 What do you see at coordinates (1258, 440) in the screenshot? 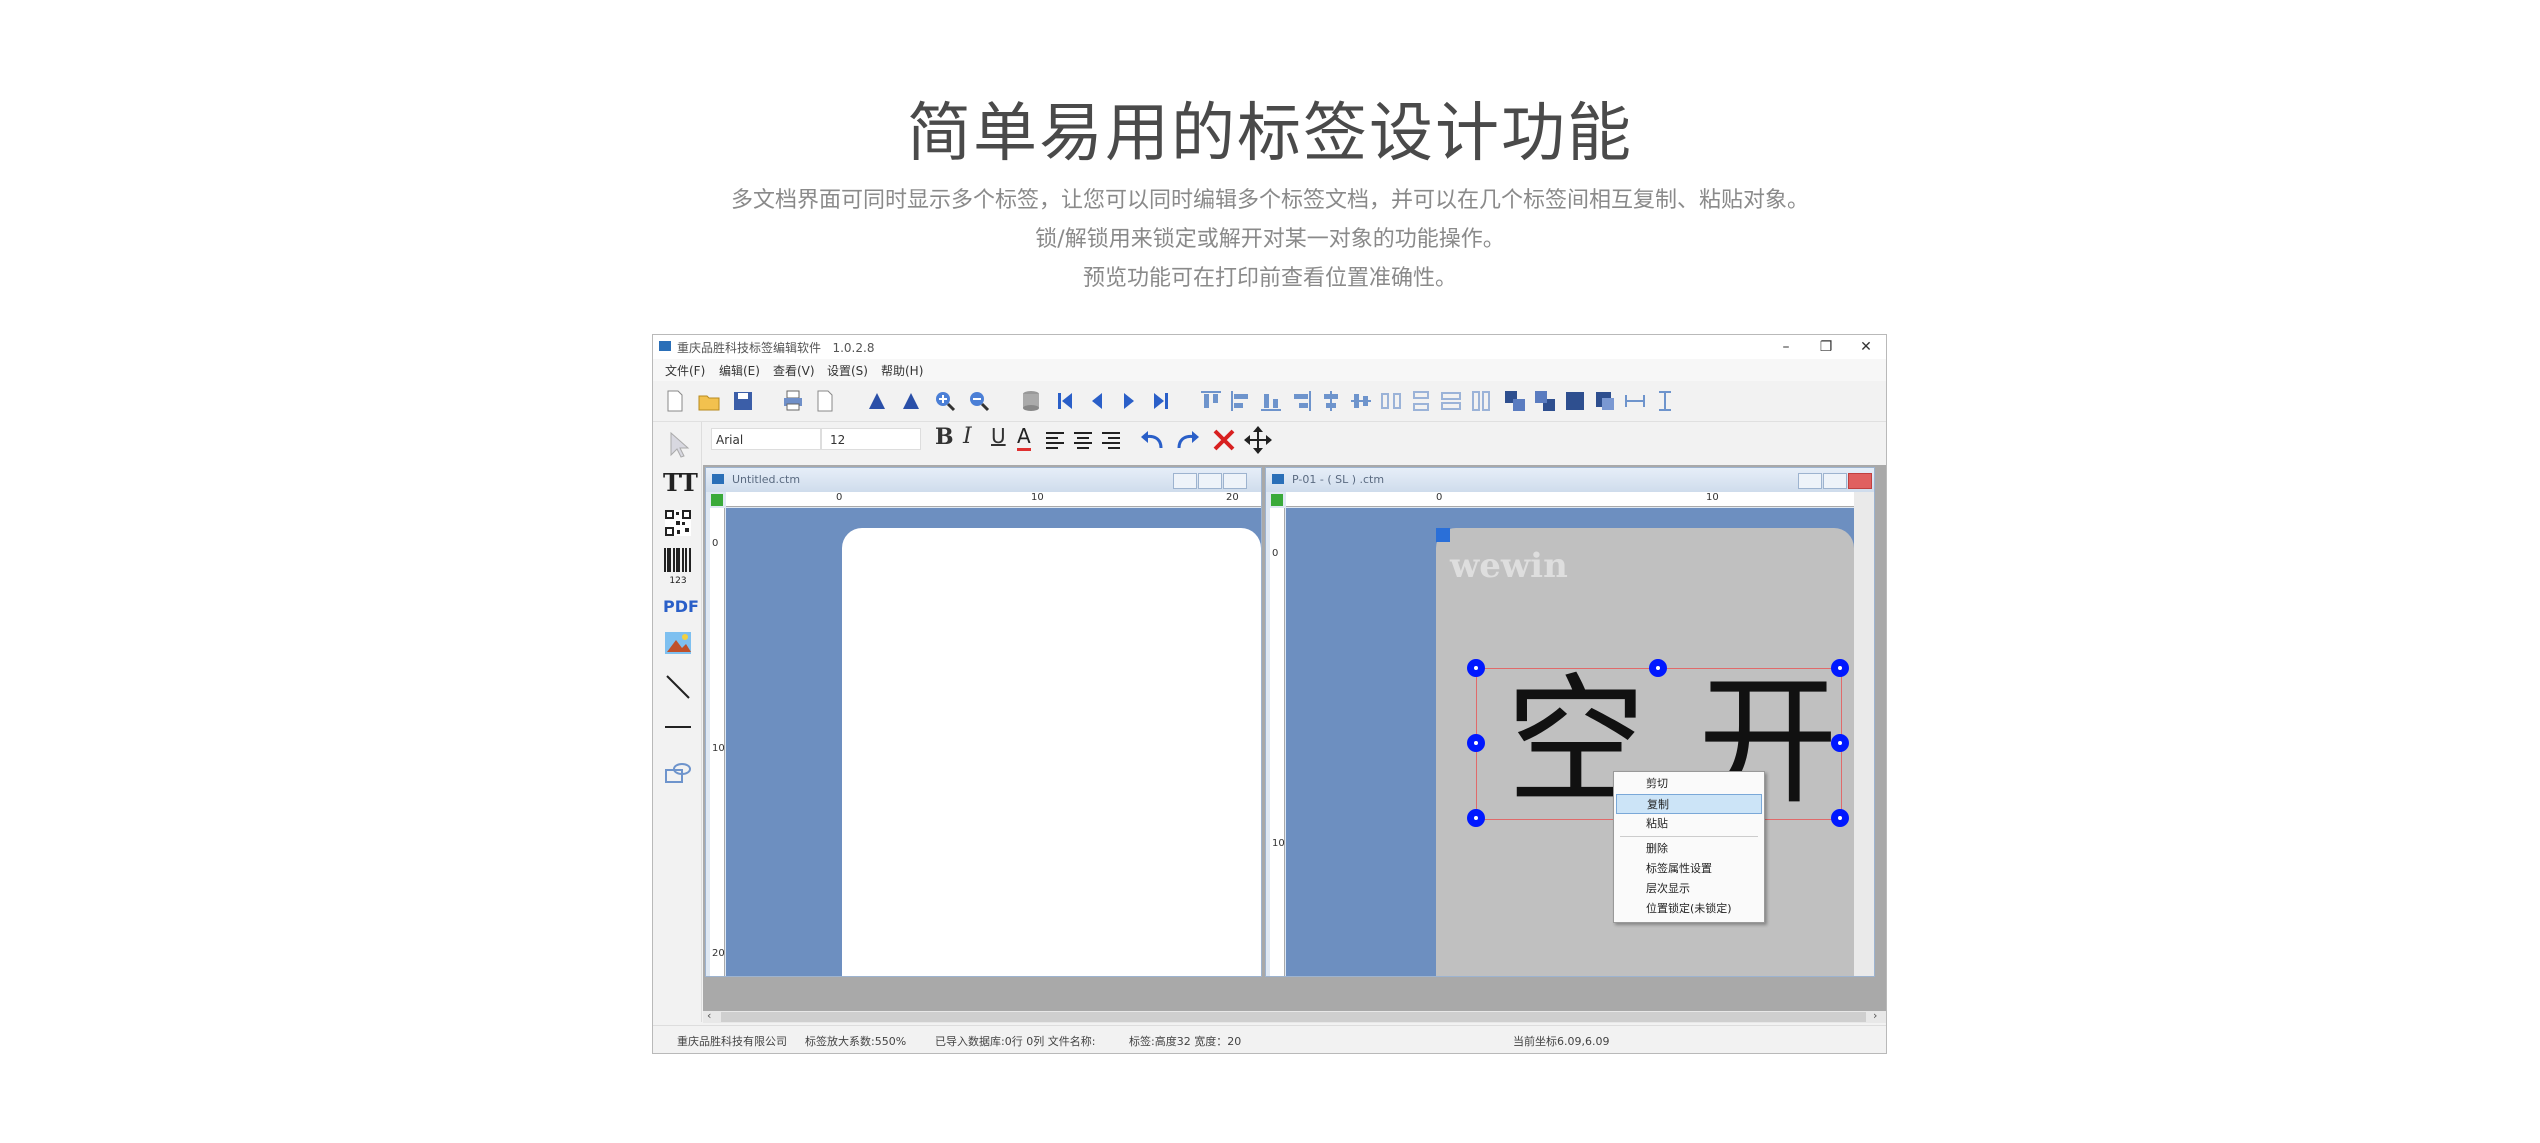
I see `move-icon` at bounding box center [1258, 440].